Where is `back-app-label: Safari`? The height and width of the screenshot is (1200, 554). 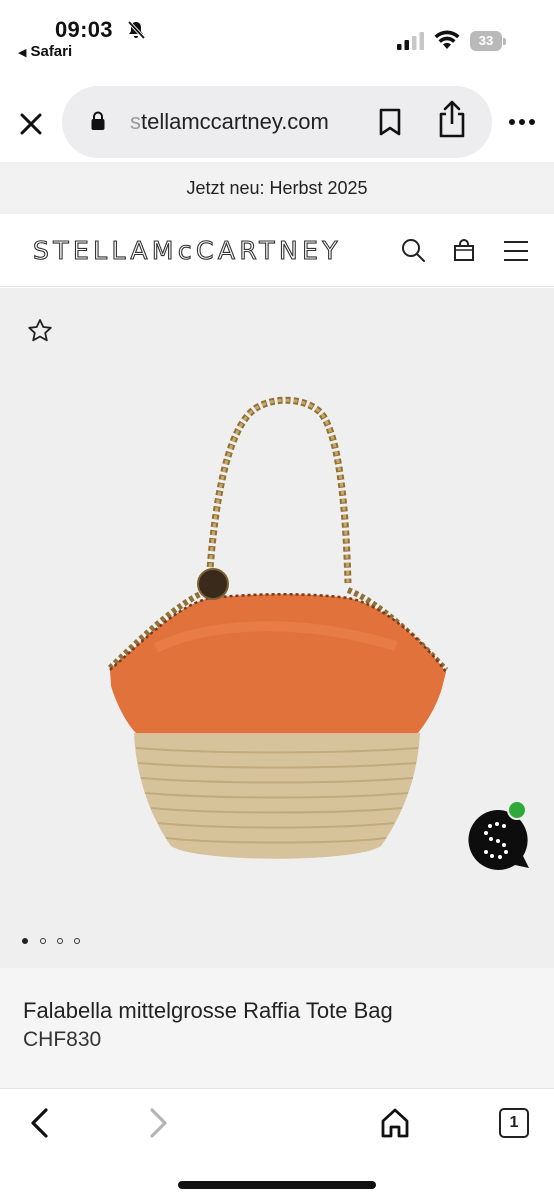 back-app-label: Safari is located at coordinates (51, 51).